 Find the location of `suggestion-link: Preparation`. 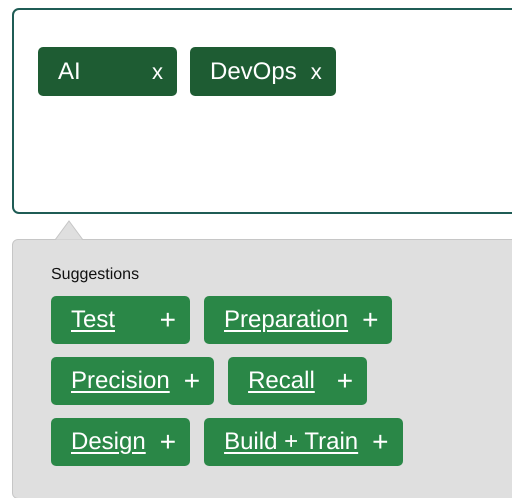

suggestion-link: Preparation is located at coordinates (286, 320).